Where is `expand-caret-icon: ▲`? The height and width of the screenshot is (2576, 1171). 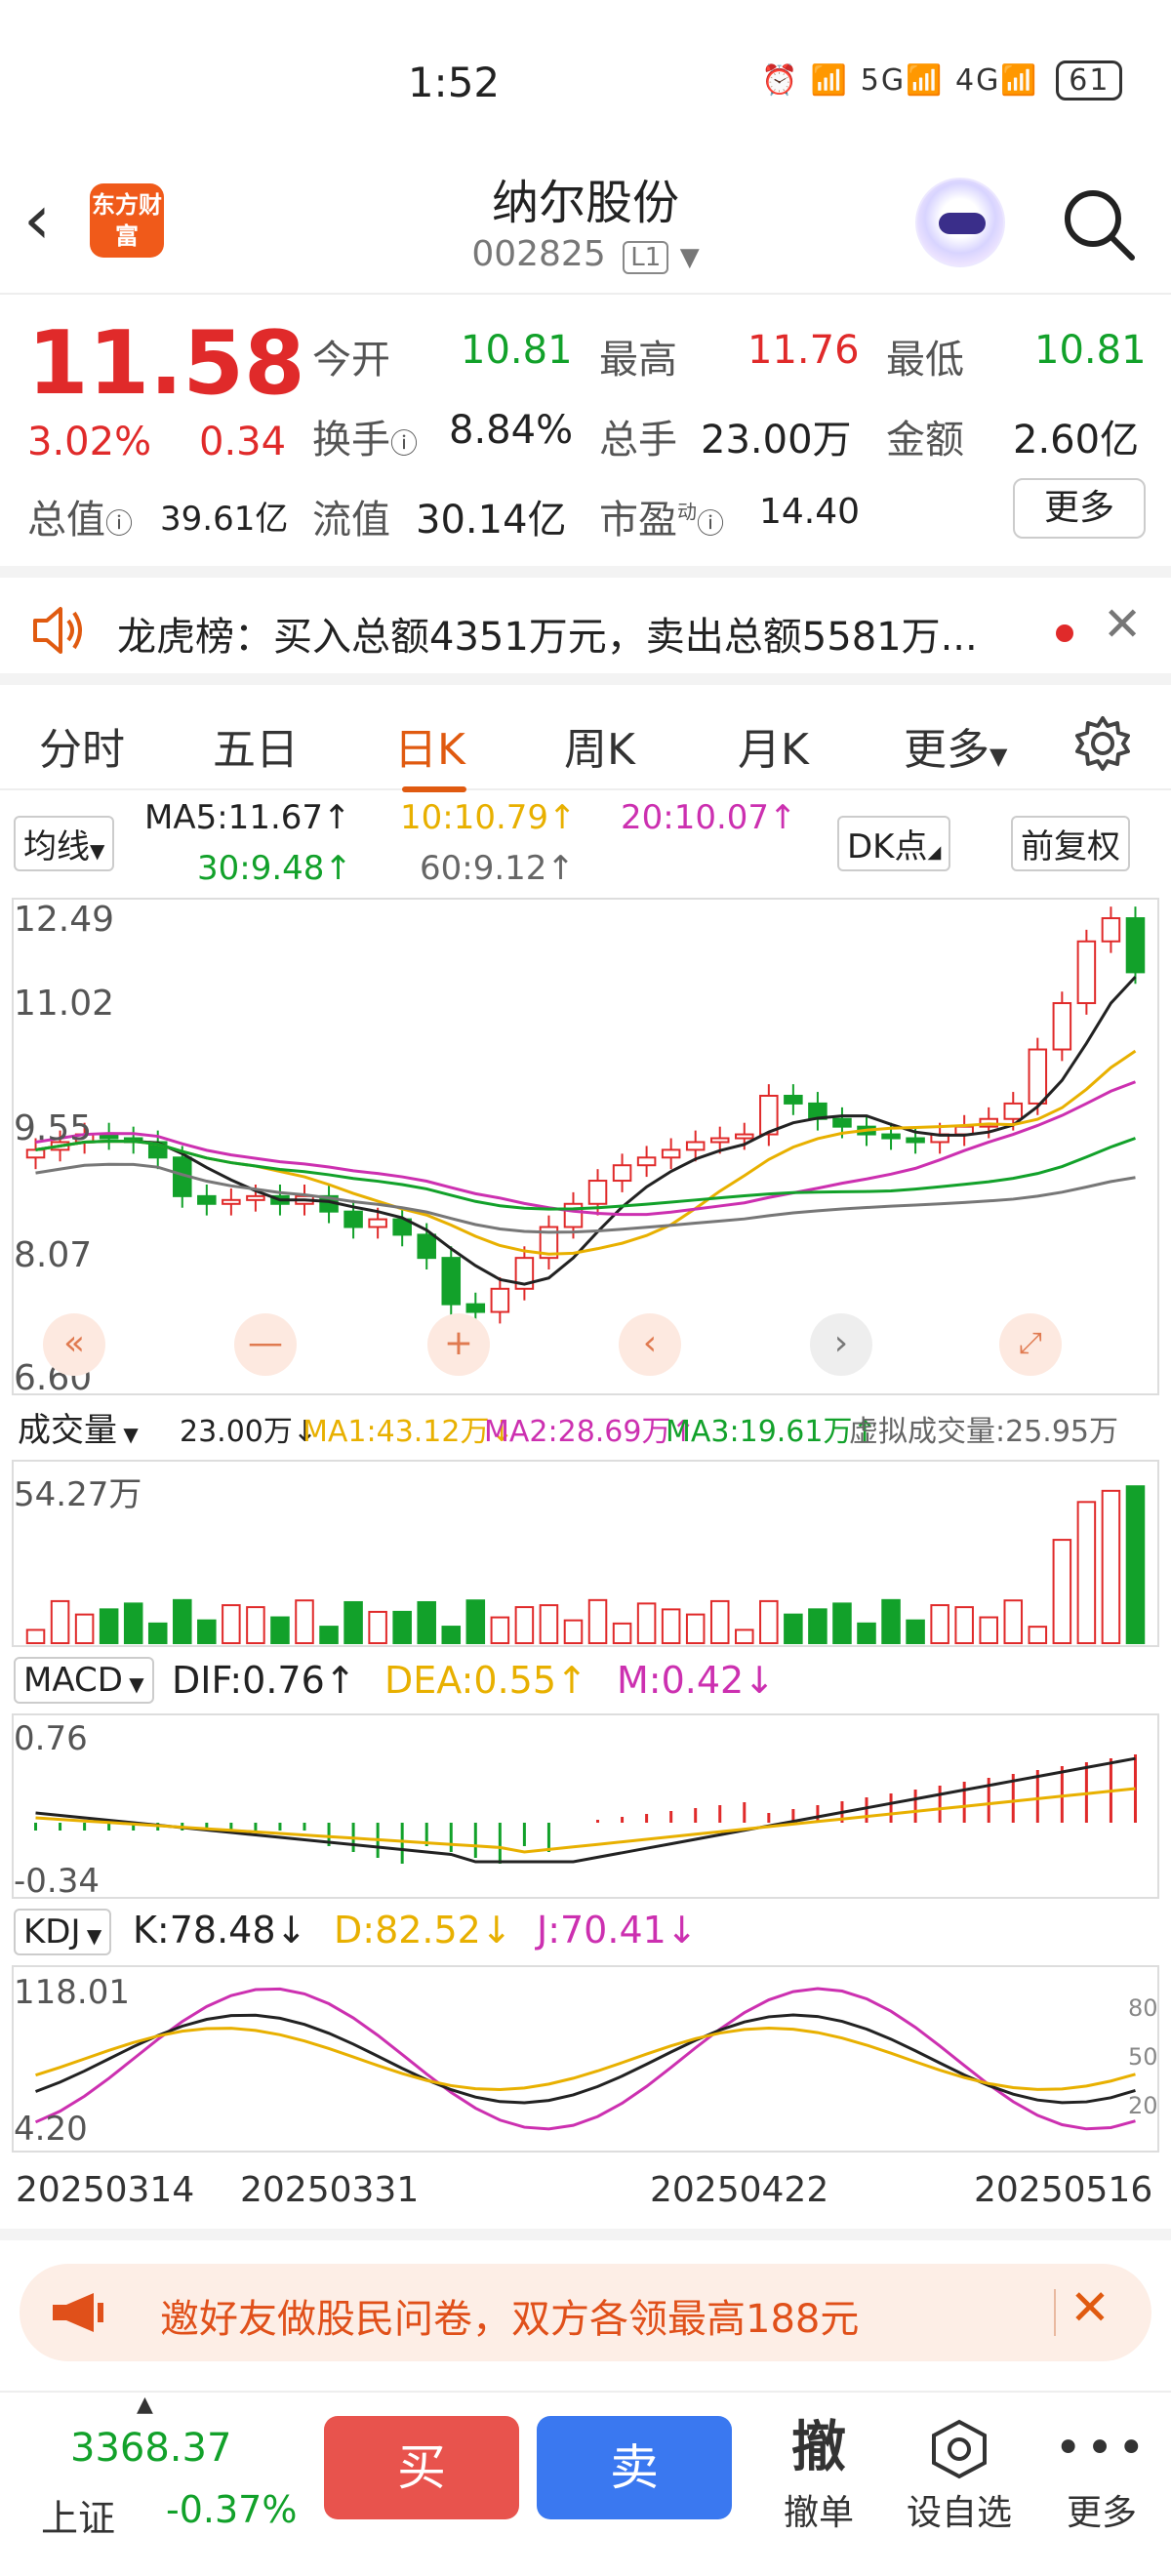
expand-caret-icon: ▲ is located at coordinates (145, 2405).